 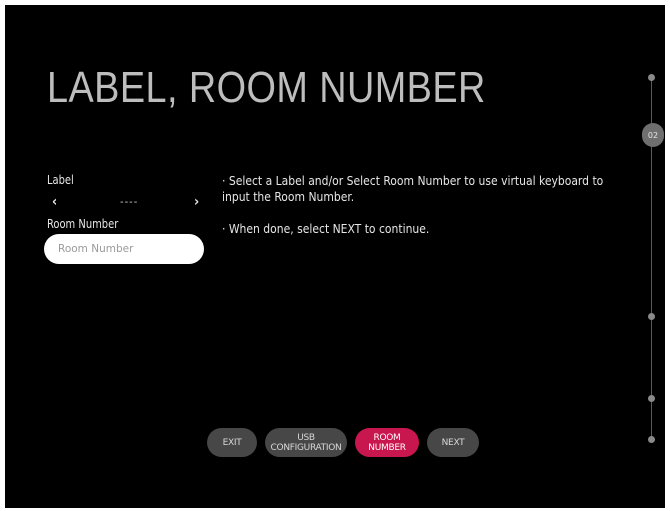 What do you see at coordinates (54, 202) in the screenshot?
I see `chevron-left-icon: ‹` at bounding box center [54, 202].